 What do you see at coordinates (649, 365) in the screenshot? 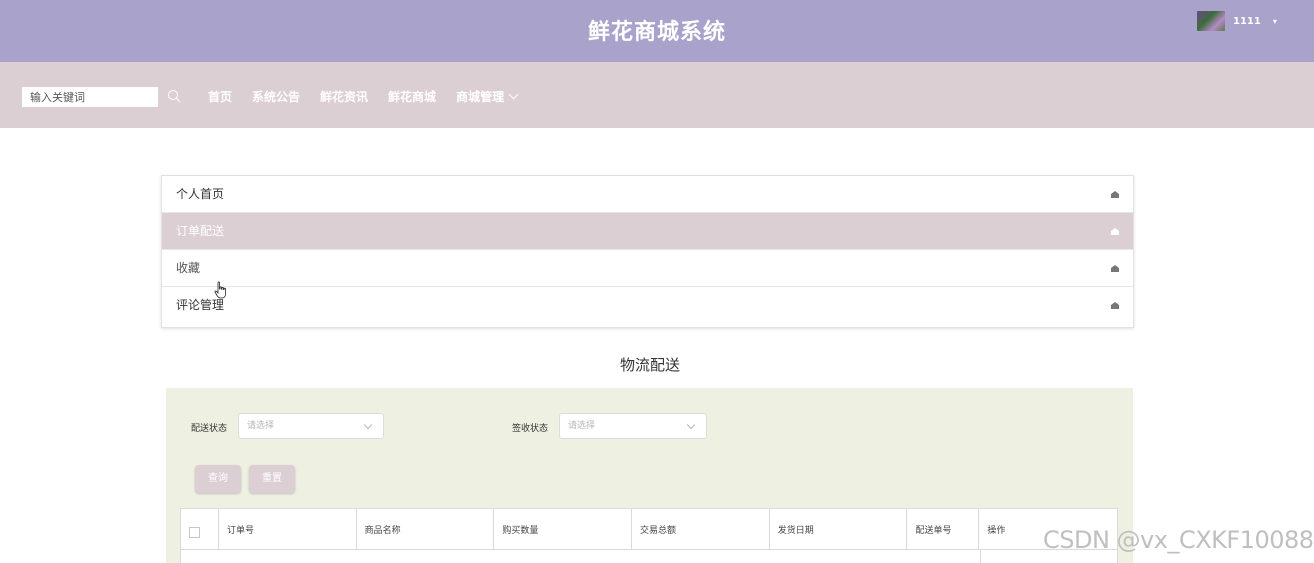
I see `section-title: 物流配送` at bounding box center [649, 365].